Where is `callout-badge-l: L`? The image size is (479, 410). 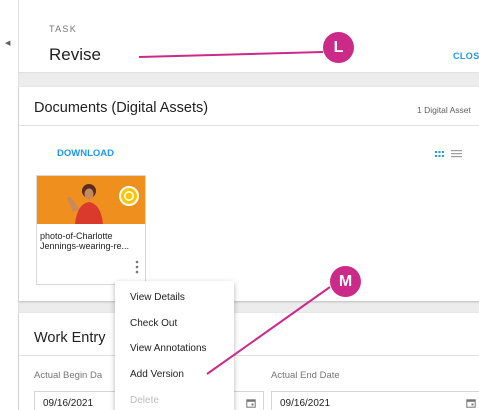
callout-badge-l: L is located at coordinates (338, 47).